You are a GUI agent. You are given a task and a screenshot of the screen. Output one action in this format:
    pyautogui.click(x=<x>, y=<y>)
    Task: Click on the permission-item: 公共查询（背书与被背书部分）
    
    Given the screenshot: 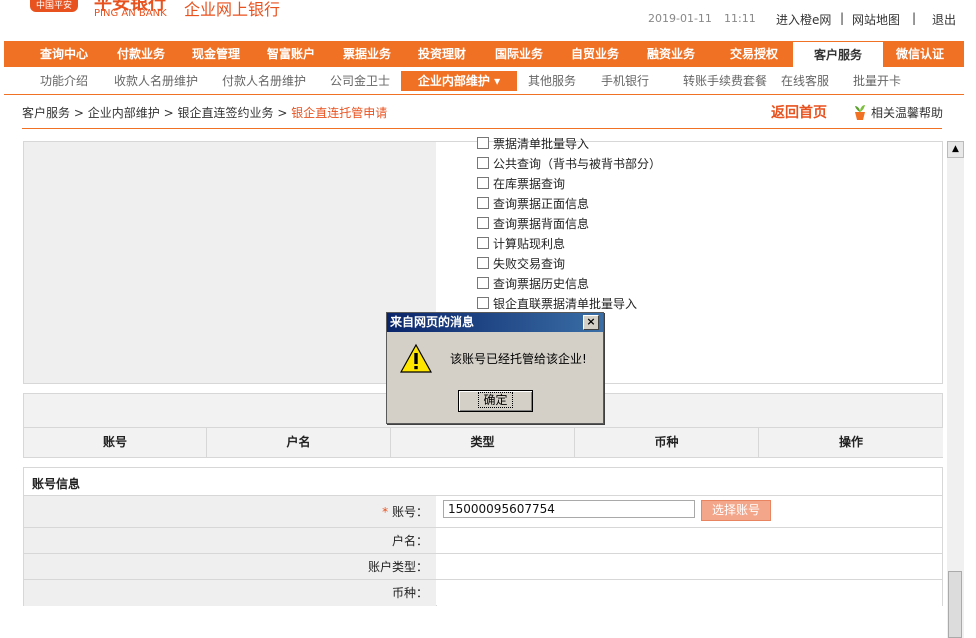 What is the action you would take?
    pyautogui.click(x=569, y=164)
    